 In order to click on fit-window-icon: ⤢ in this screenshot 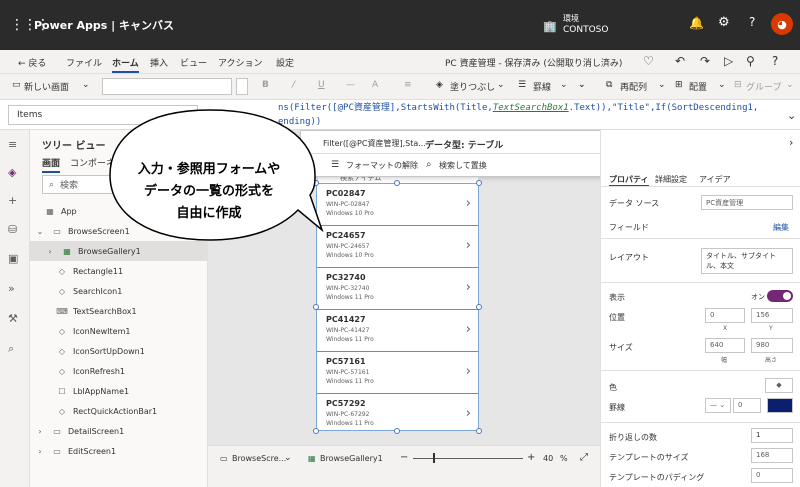, I will do `click(584, 457)`.